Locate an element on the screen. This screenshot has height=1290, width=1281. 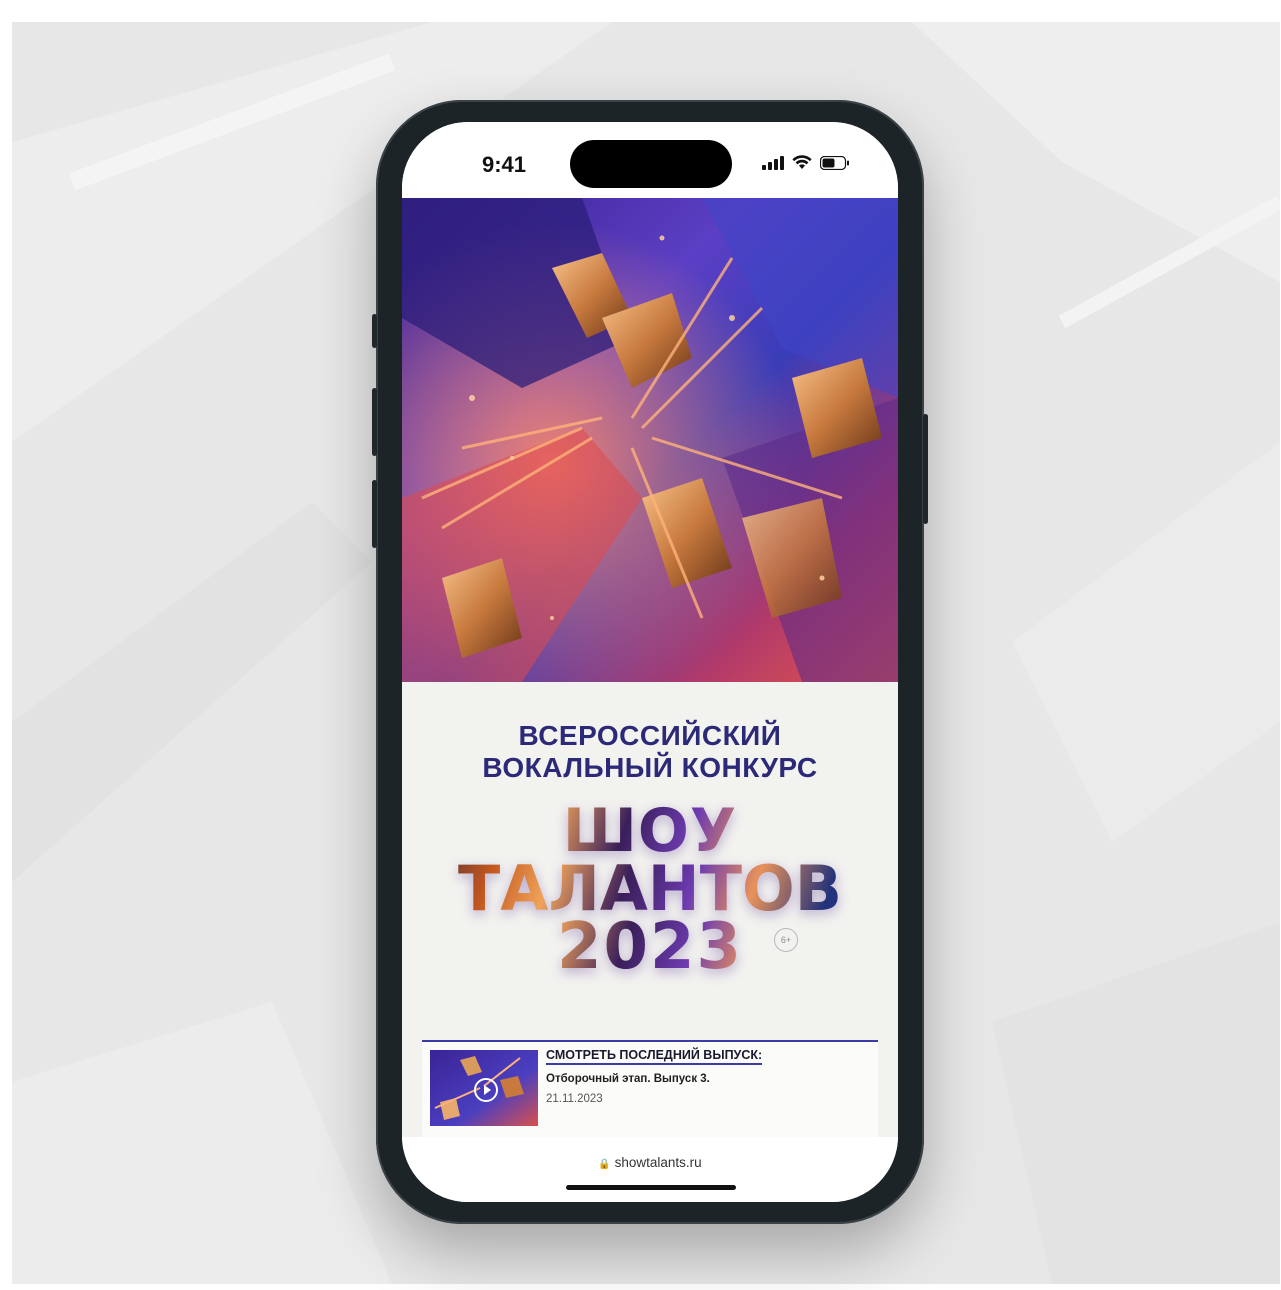
latest-episode-date: 21.11.2023 is located at coordinates (574, 1099).